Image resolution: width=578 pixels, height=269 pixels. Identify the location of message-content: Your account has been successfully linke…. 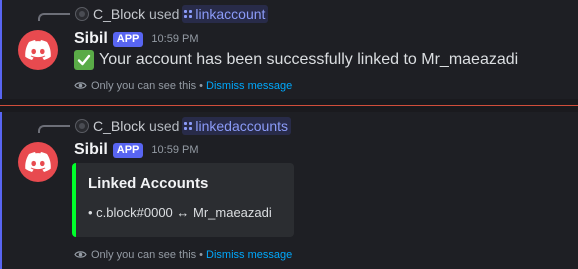
(296, 60).